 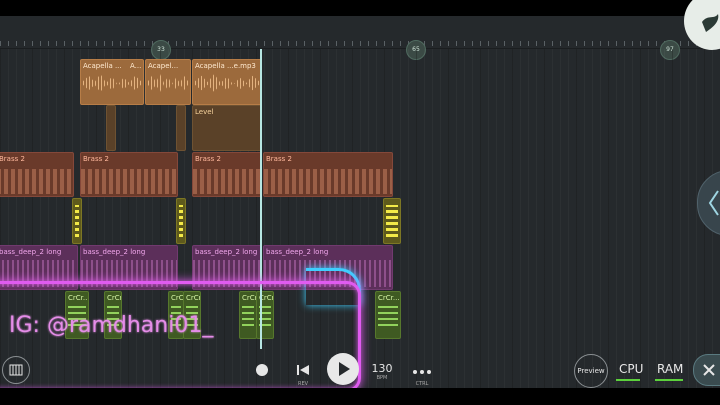 I want to click on close-button, so click(x=706, y=370).